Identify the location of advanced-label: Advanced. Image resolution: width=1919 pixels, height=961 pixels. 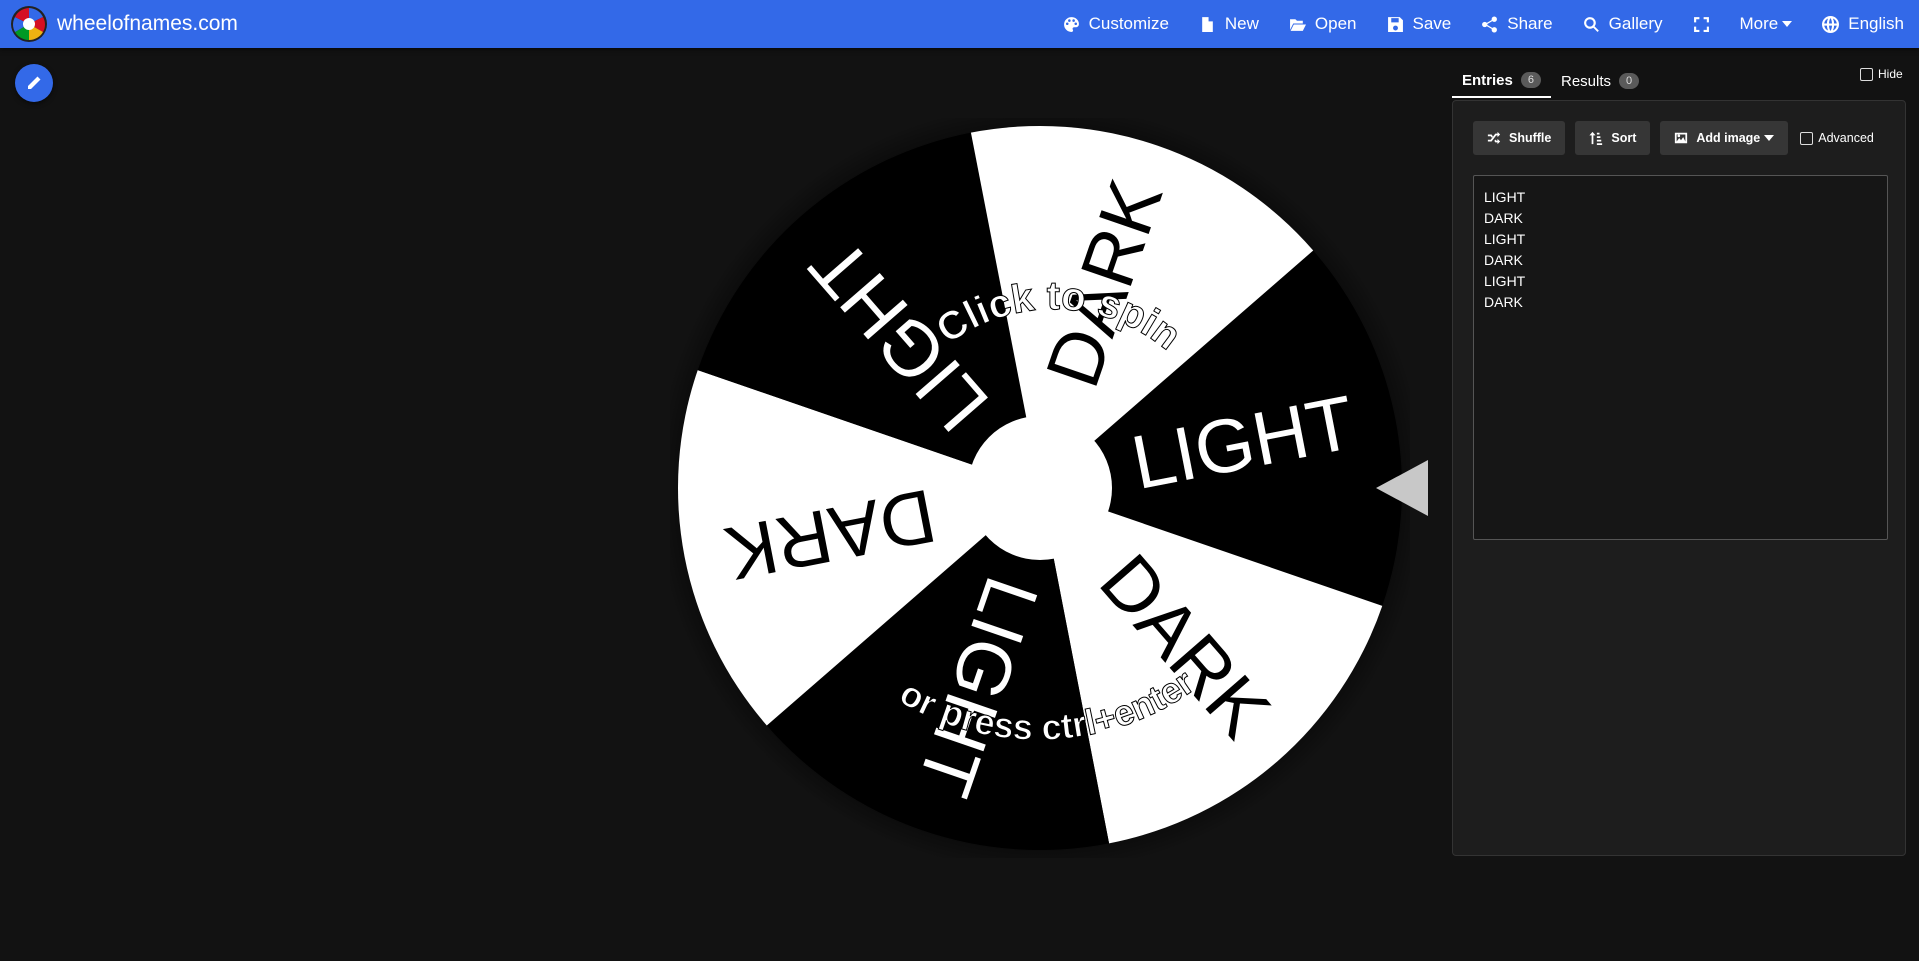
(1846, 138).